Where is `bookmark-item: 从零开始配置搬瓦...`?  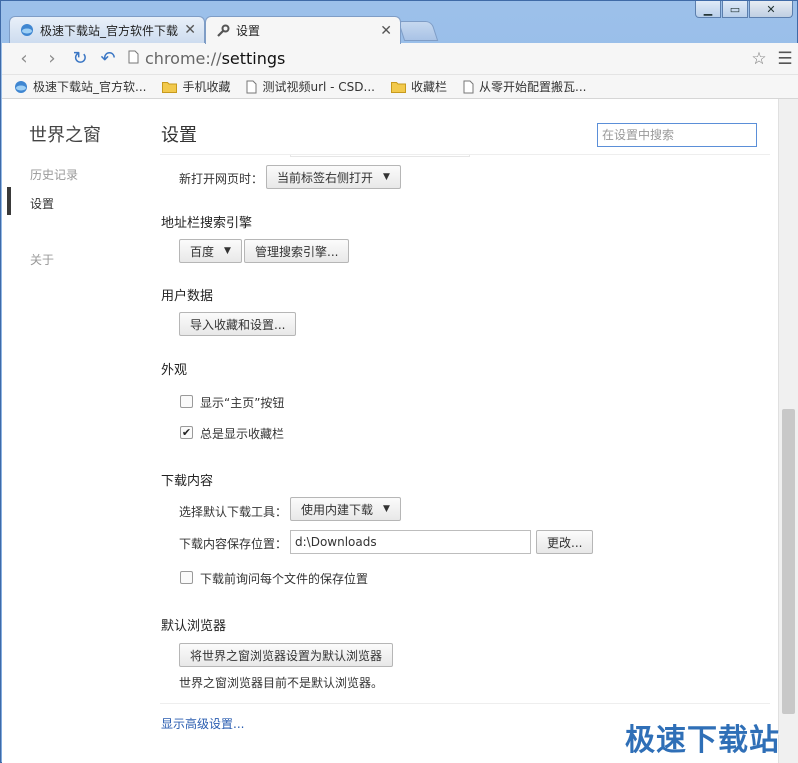 bookmark-item: 从零开始配置搬瓦... is located at coordinates (524, 86).